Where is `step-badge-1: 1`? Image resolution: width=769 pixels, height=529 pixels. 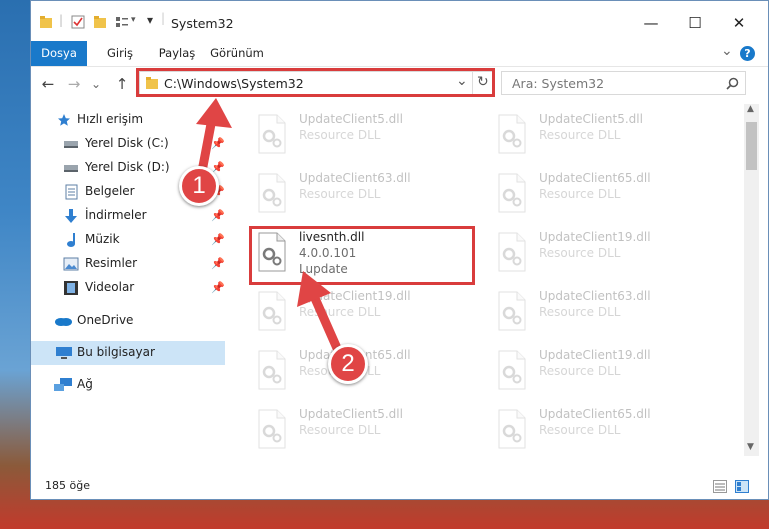
step-badge-1: 1 is located at coordinates (199, 186).